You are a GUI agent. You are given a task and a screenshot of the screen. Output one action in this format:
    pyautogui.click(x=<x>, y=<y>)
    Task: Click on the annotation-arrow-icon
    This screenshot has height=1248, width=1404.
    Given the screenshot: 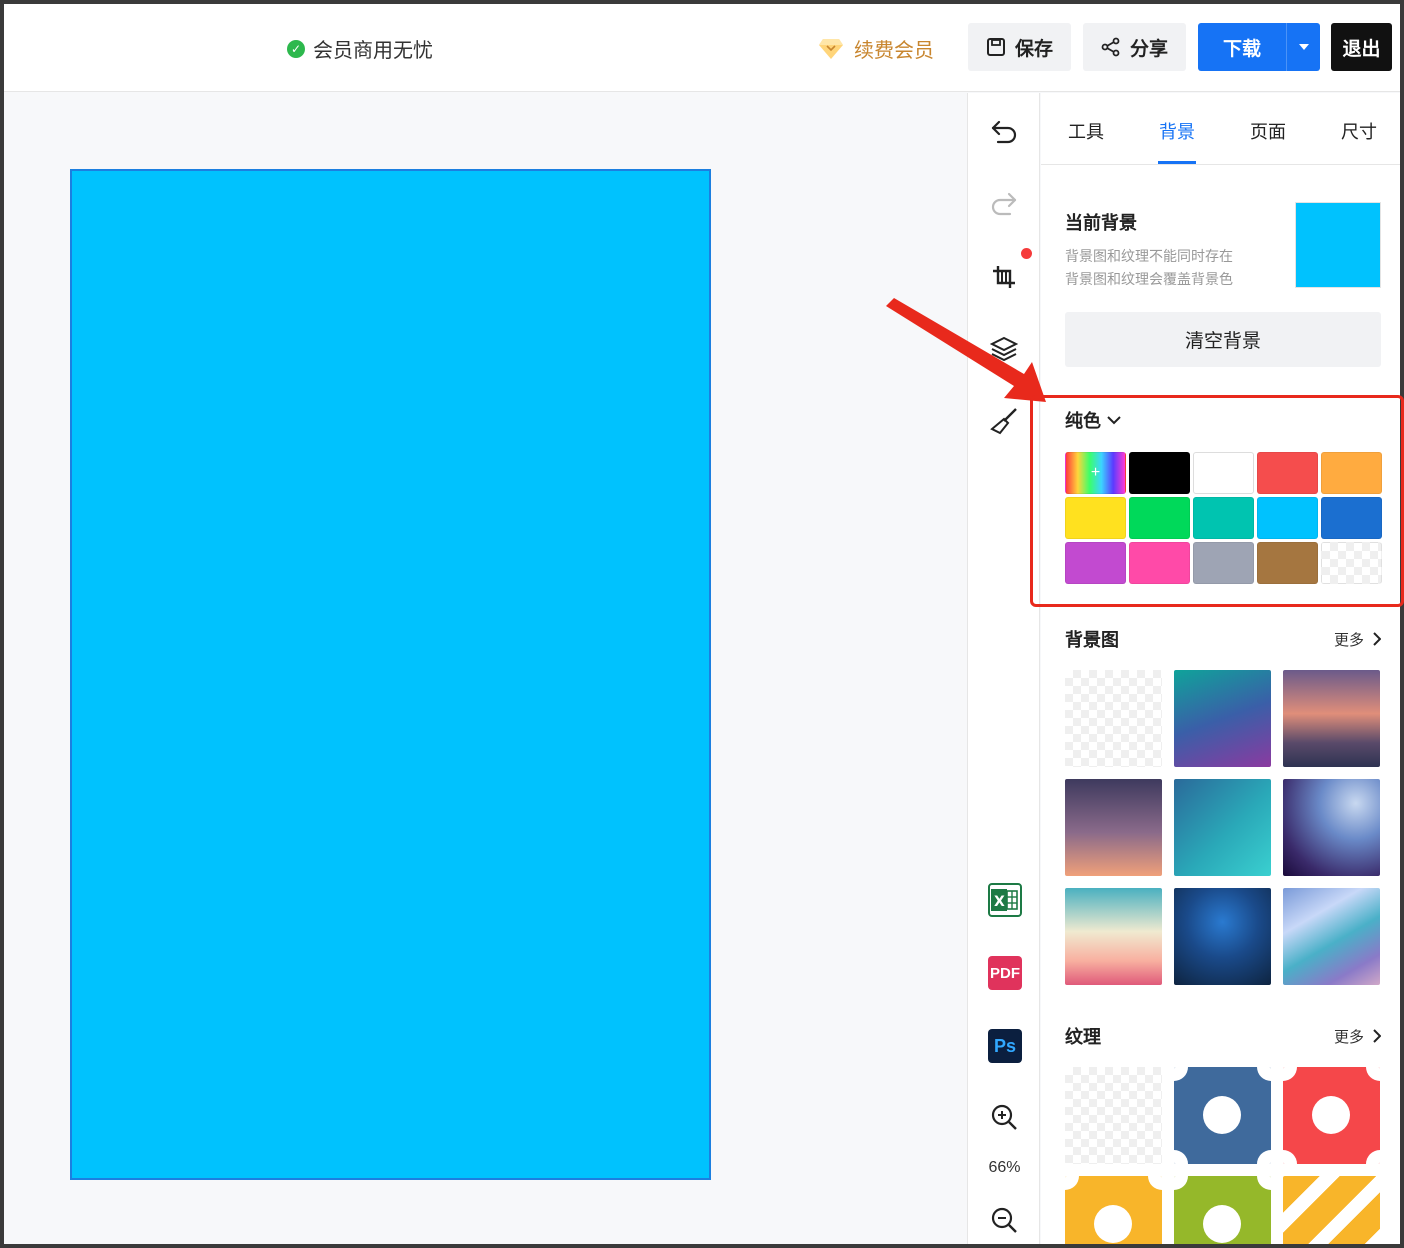 What is the action you would take?
    pyautogui.click(x=966, y=350)
    